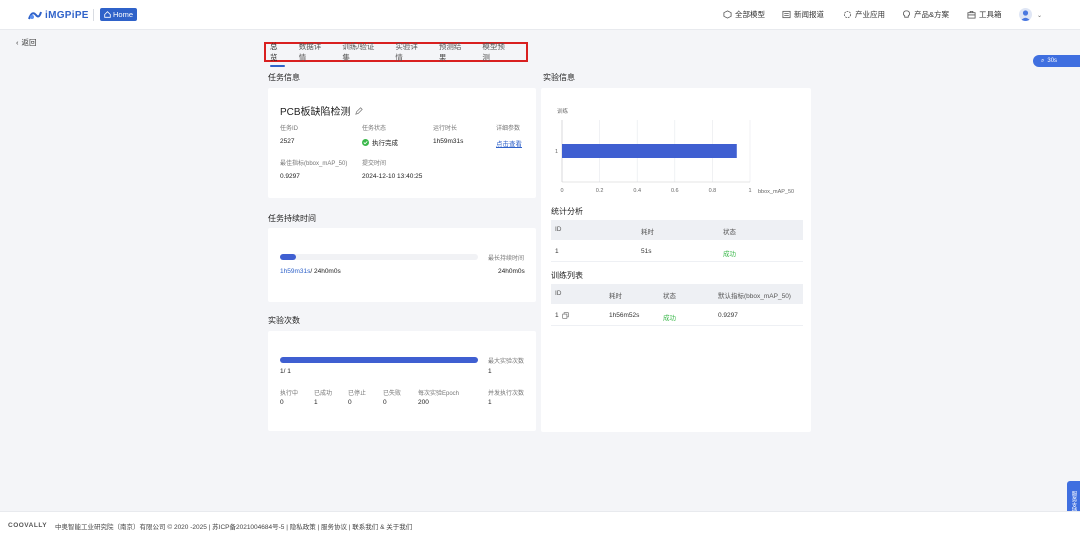  What do you see at coordinates (565, 315) in the screenshot?
I see `copy-icon` at bounding box center [565, 315].